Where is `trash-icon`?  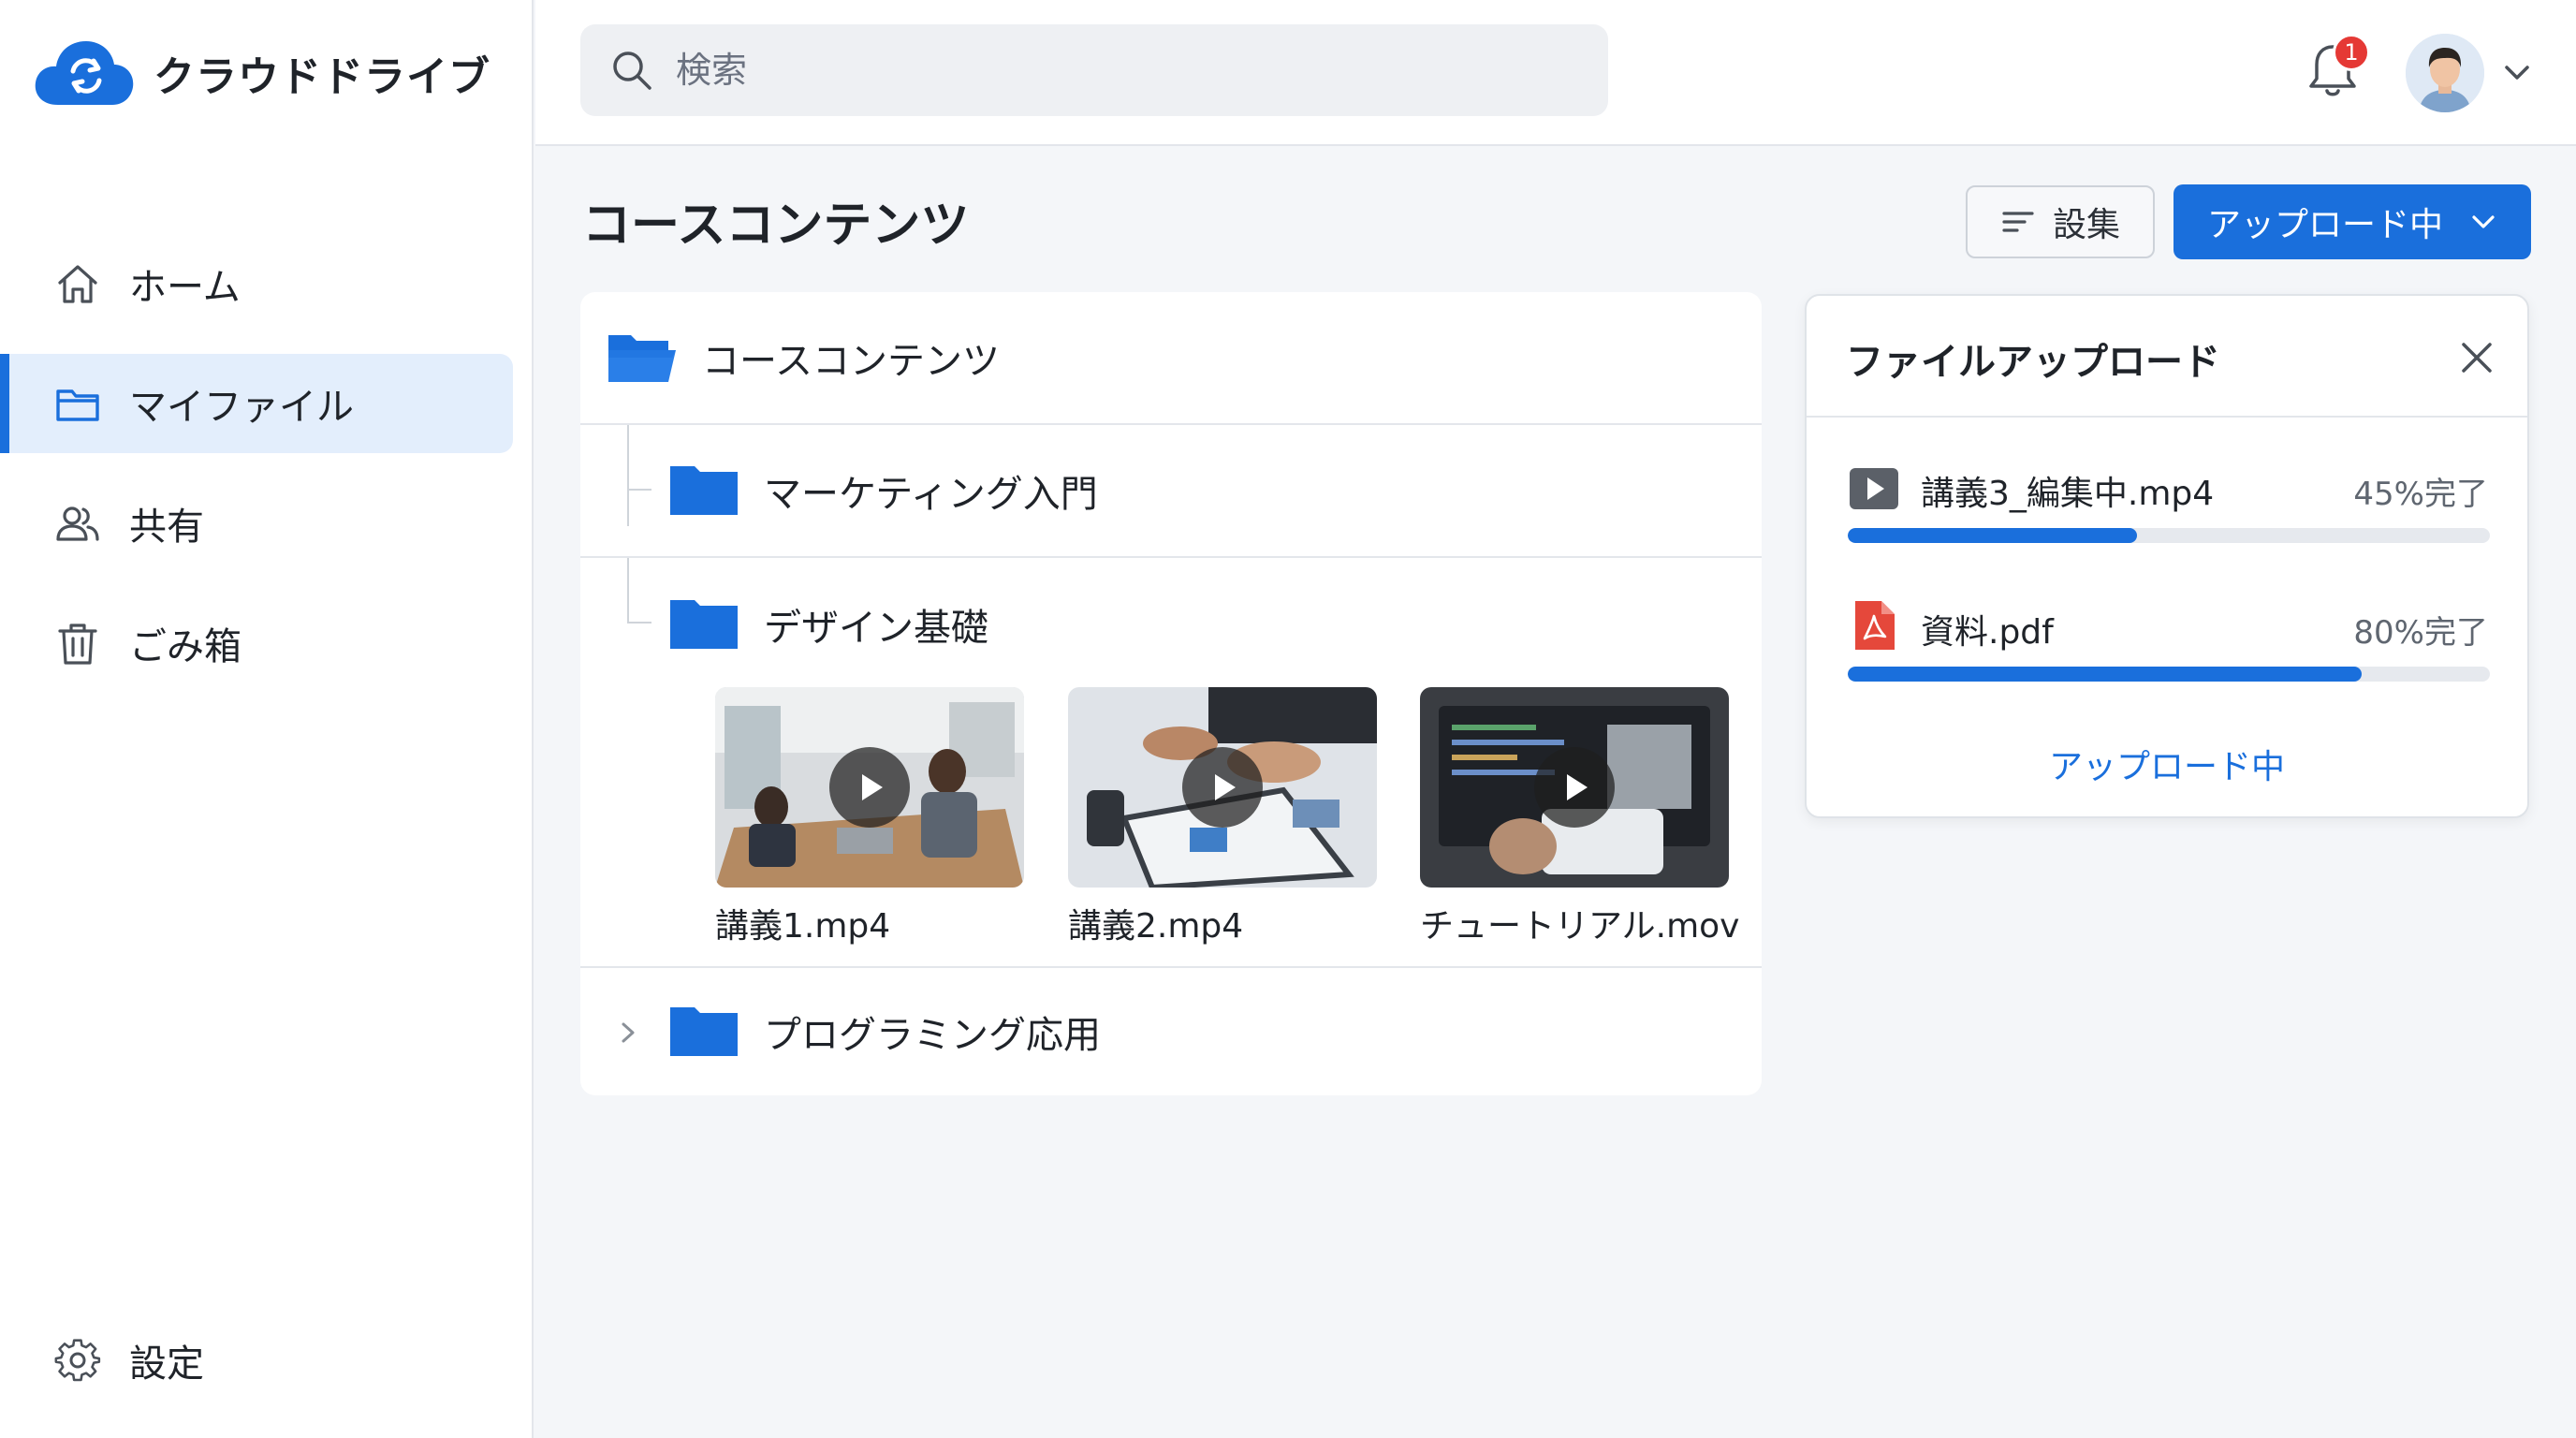
trash-icon is located at coordinates (77, 644).